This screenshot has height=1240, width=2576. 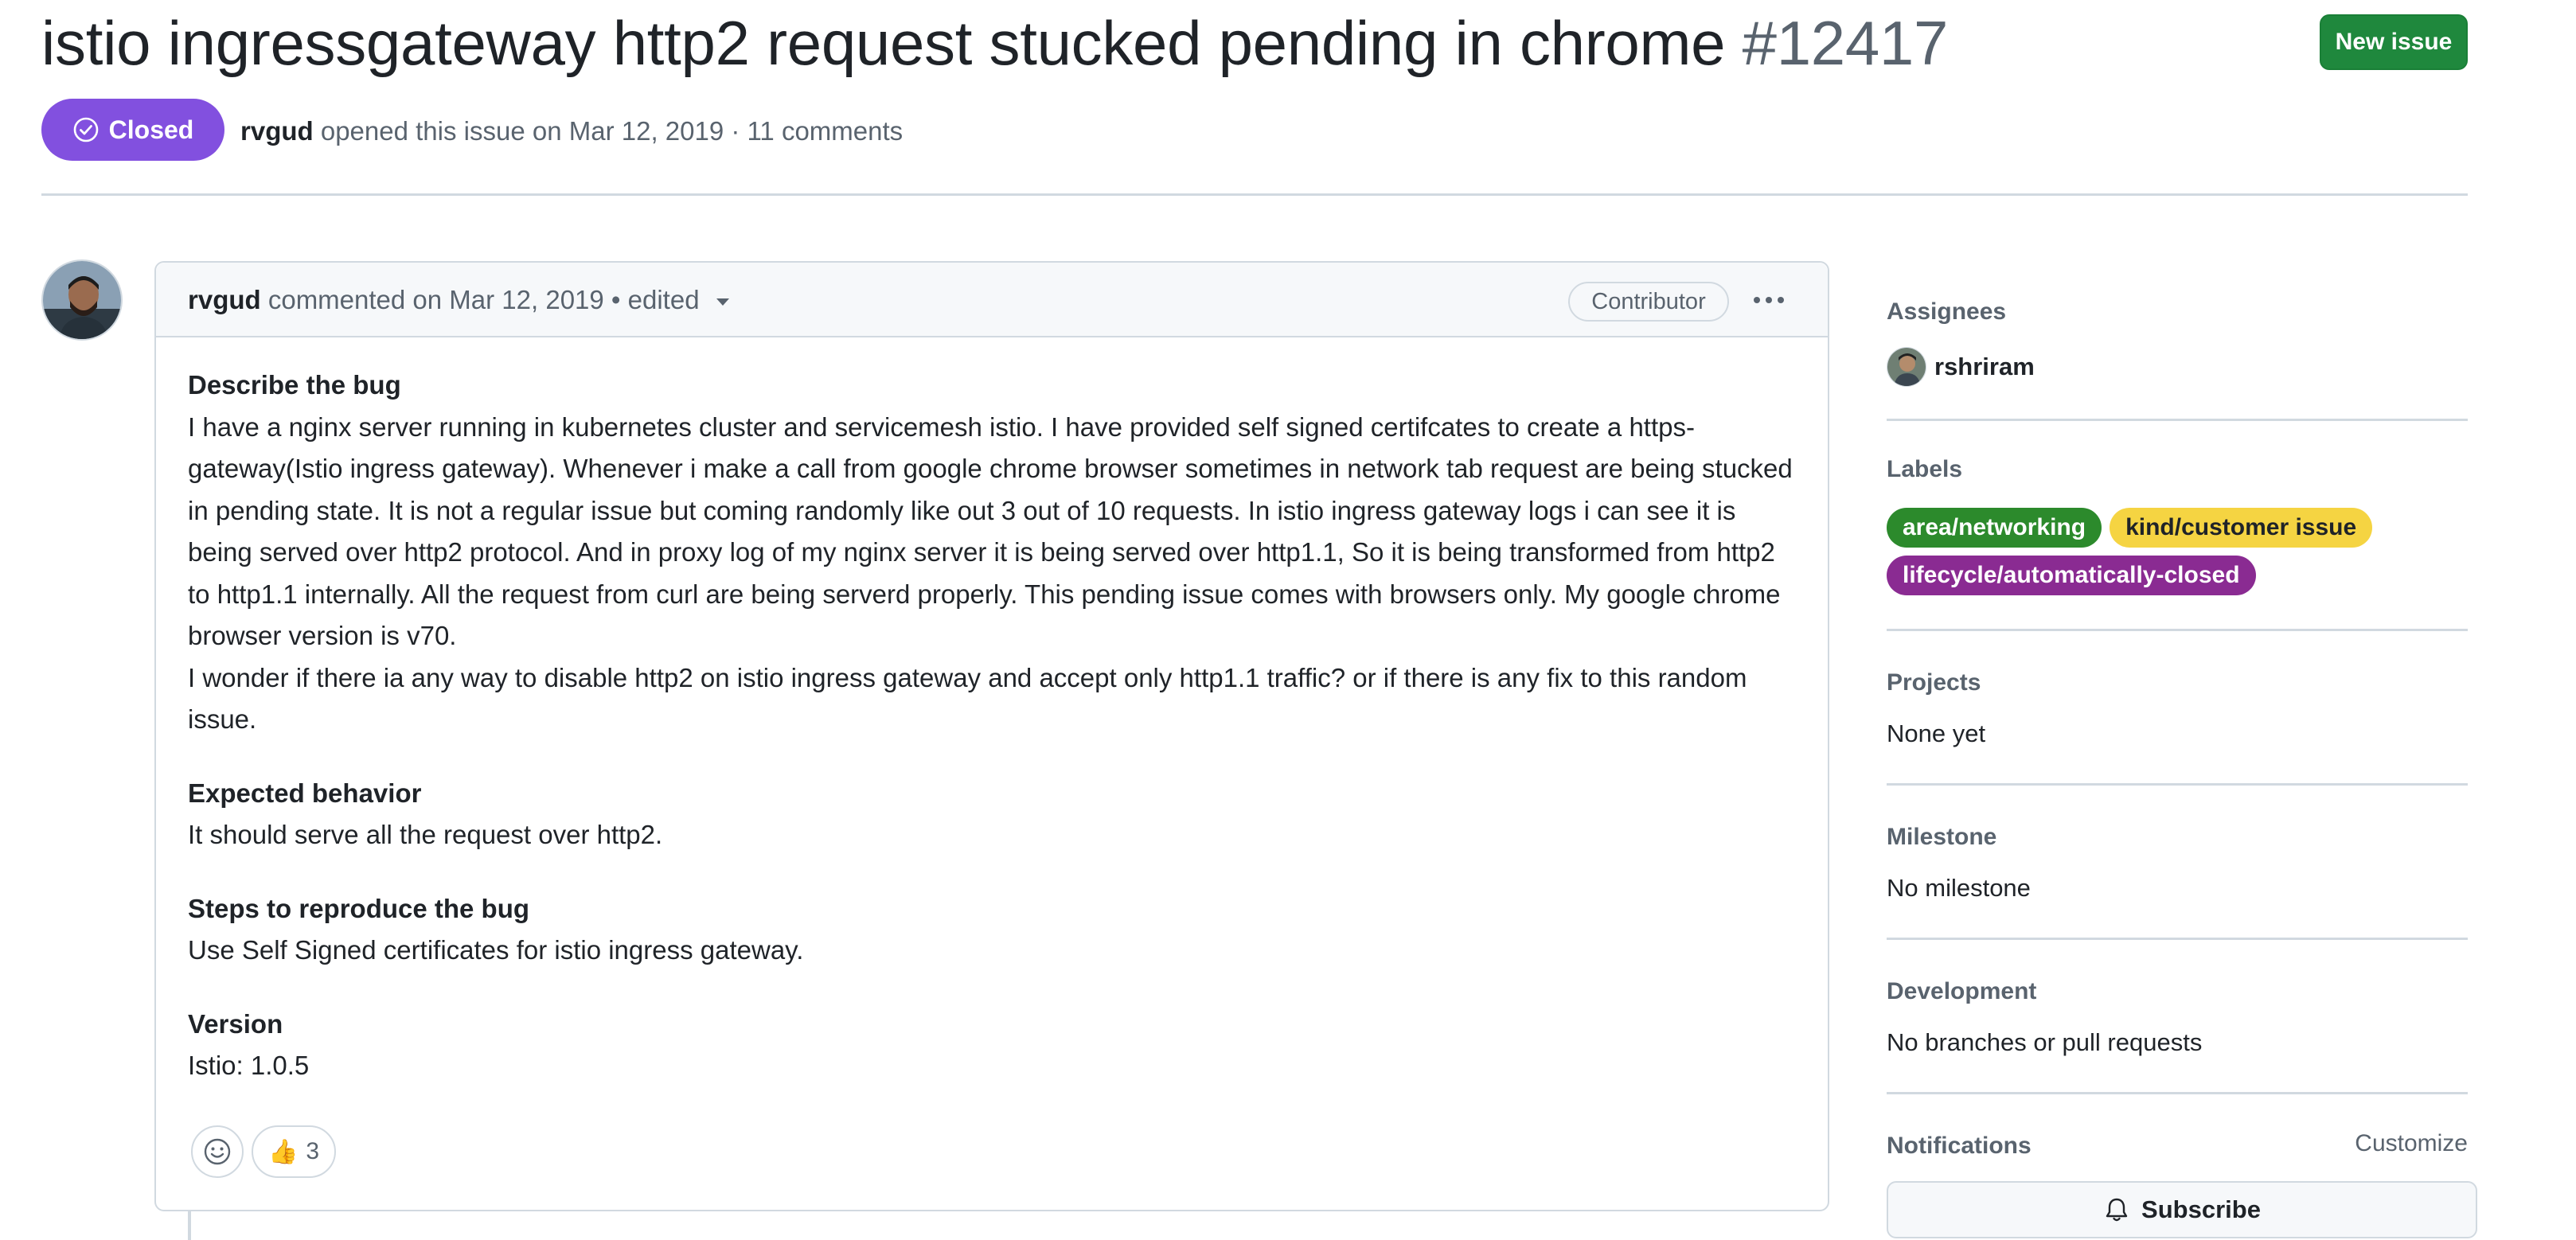 I want to click on issue-state-badge: Closed, so click(x=132, y=130).